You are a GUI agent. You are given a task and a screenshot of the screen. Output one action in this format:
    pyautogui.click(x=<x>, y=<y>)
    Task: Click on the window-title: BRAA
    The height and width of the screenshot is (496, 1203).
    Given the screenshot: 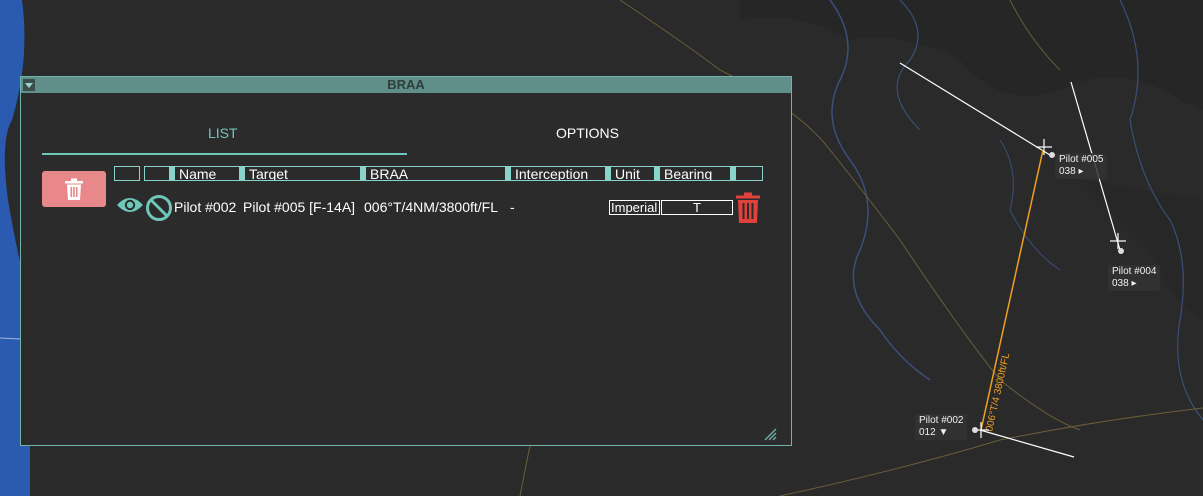 What is the action you would take?
    pyautogui.click(x=406, y=84)
    